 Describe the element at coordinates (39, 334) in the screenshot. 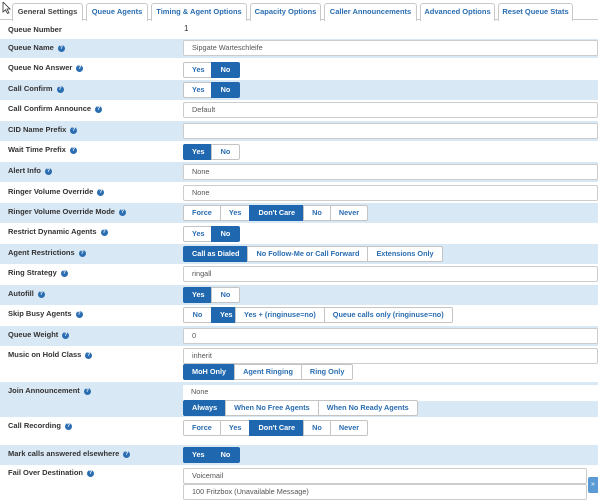

I see `queue-weight-label: Queue Weight?` at that location.